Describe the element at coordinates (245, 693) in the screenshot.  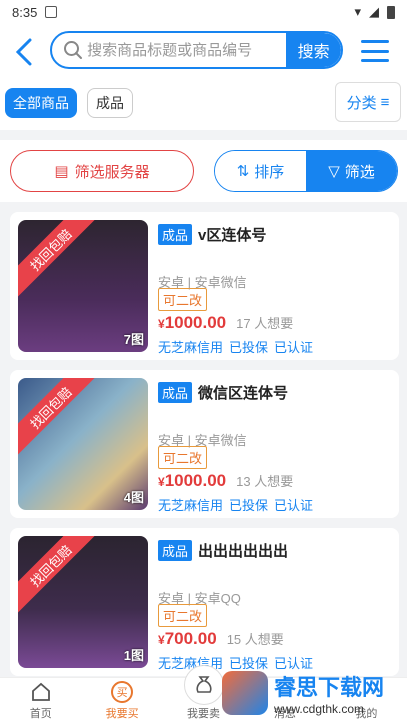
I see `watermark-logo` at that location.